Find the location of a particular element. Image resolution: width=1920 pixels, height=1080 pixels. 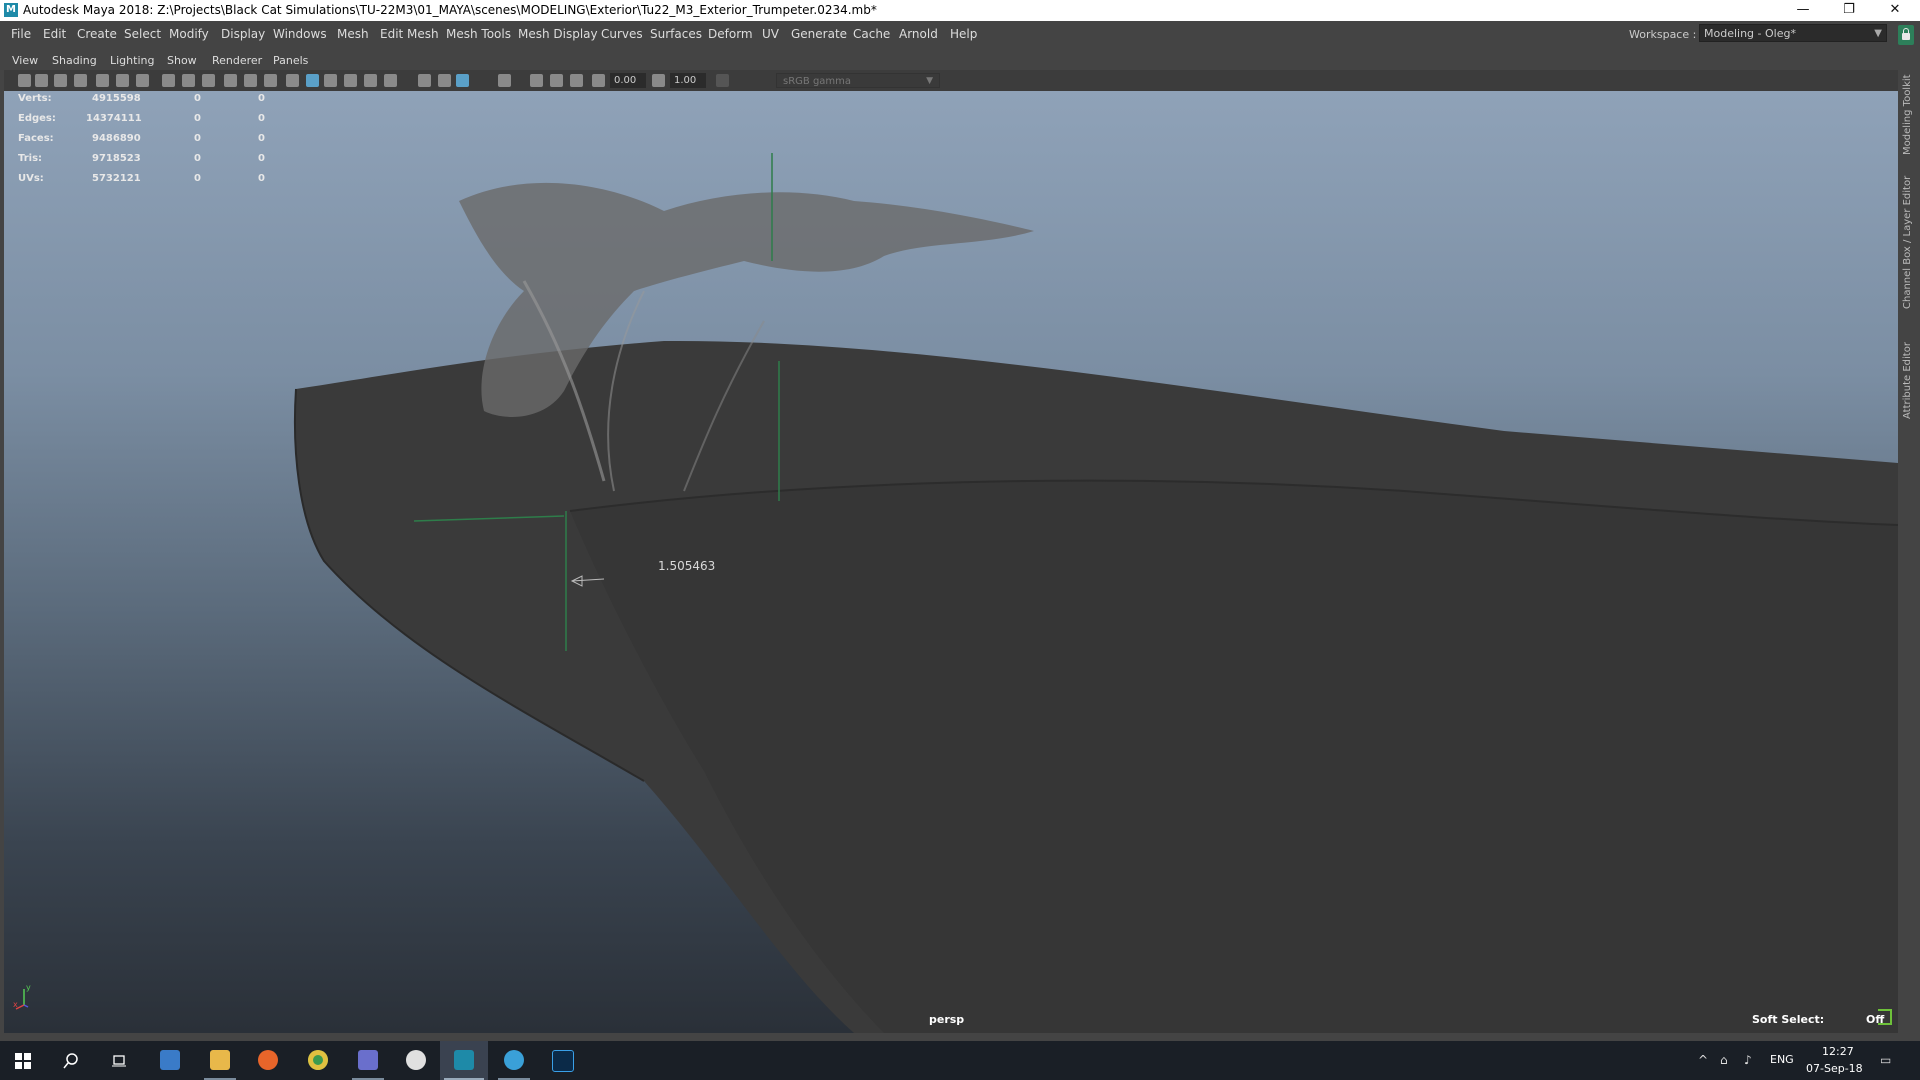

gate-mask-icon is located at coordinates (208, 80).